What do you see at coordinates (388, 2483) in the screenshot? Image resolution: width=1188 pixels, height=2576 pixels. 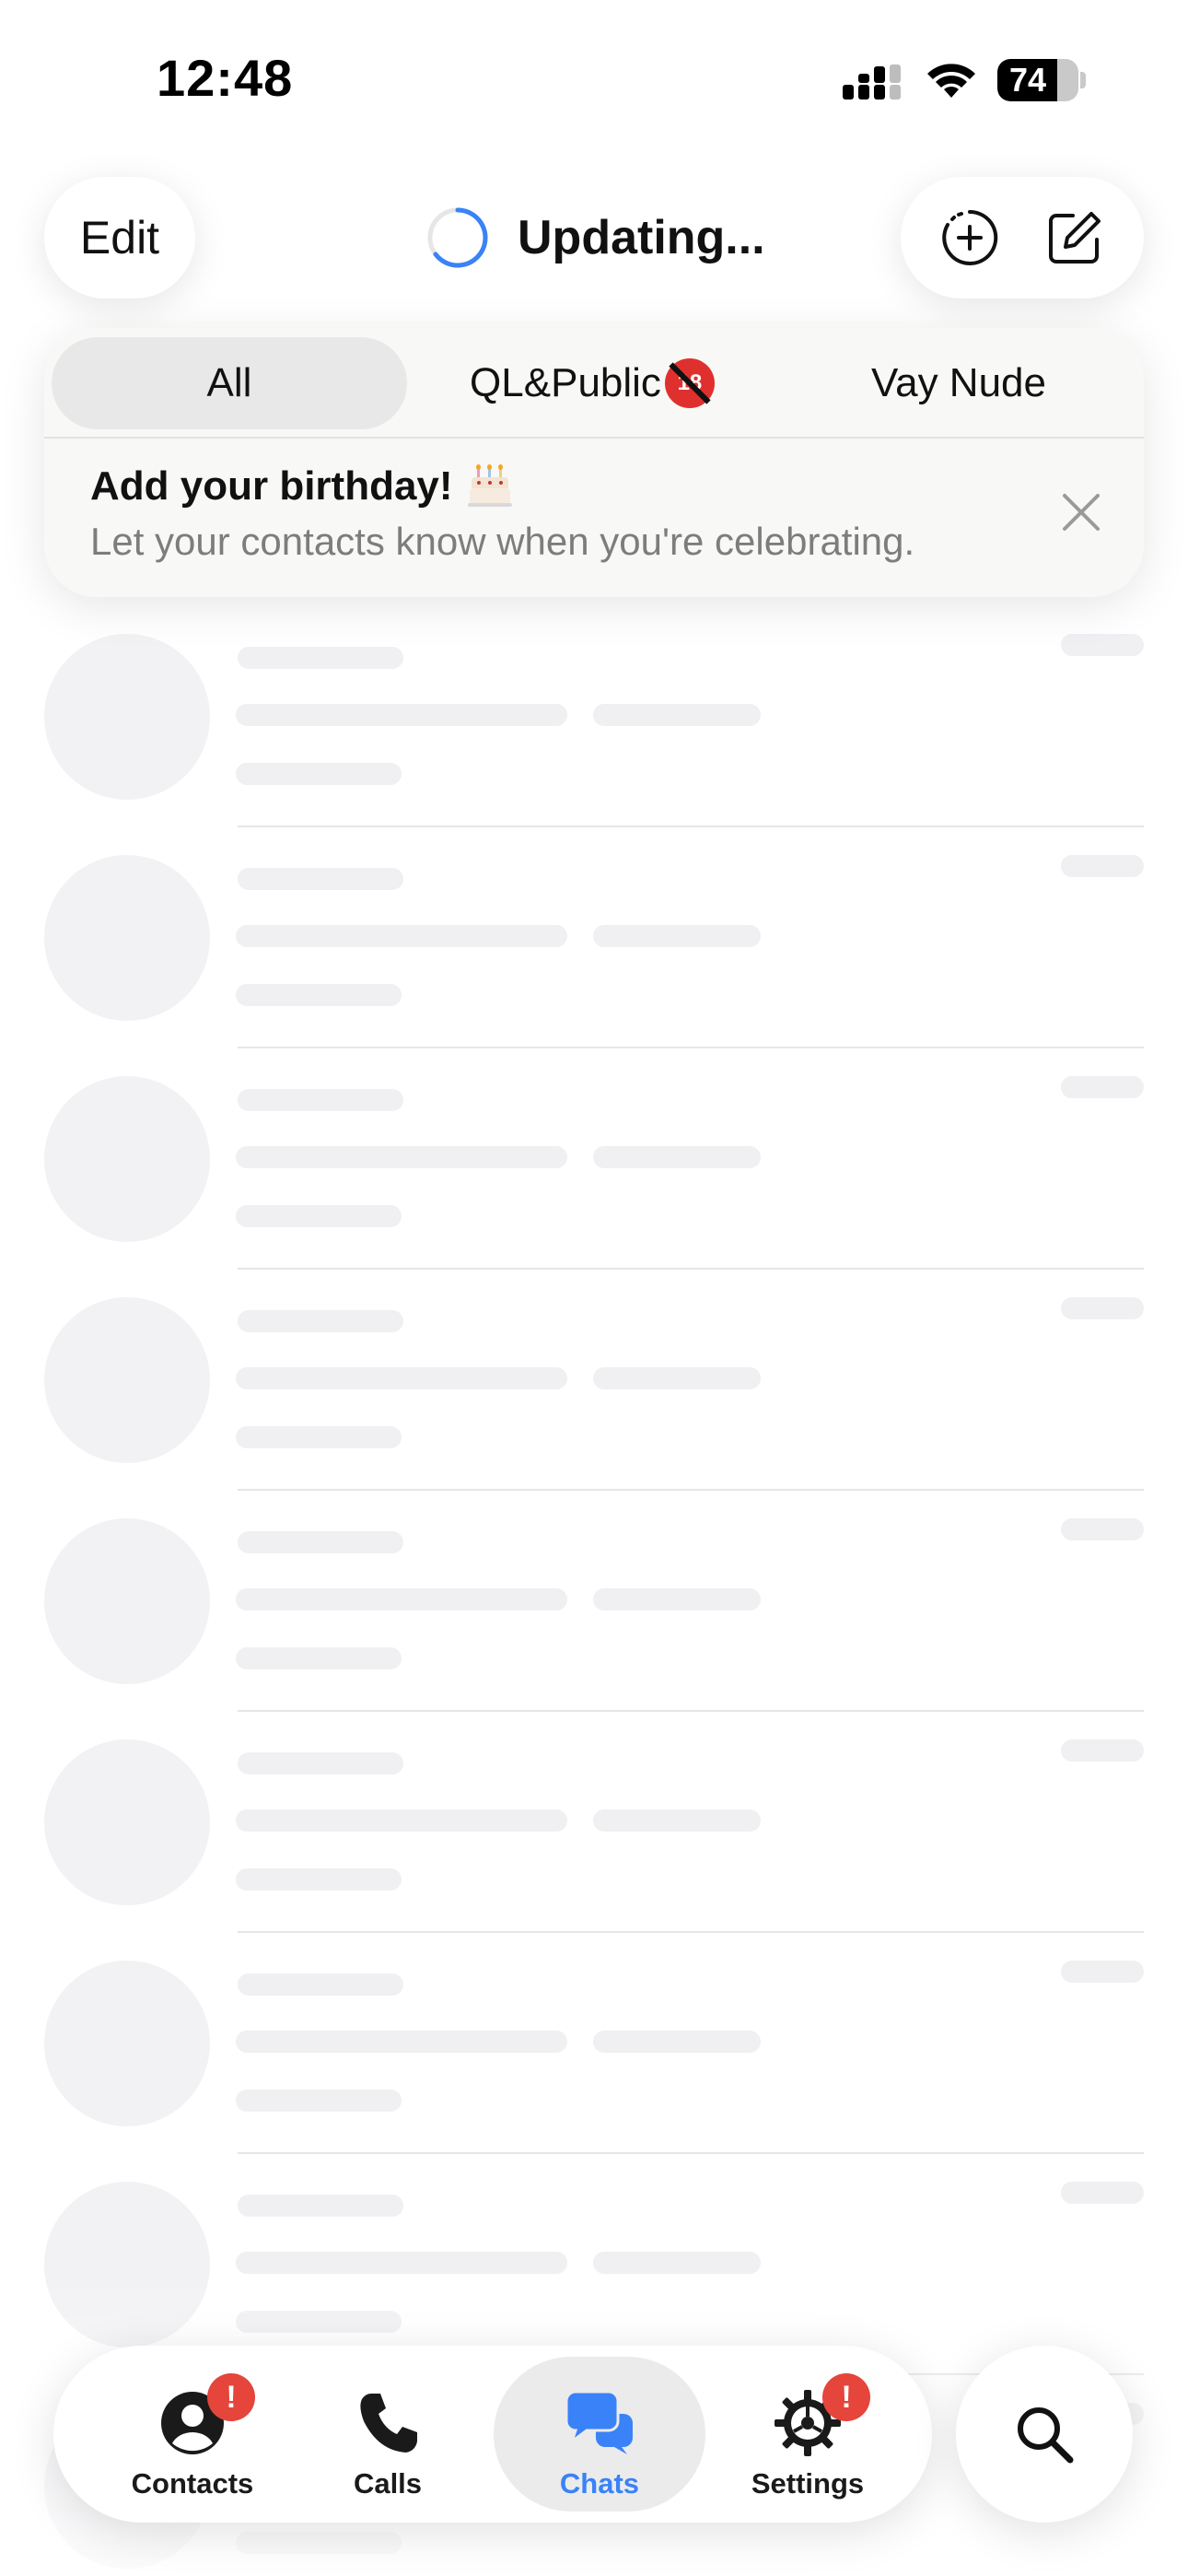 I see `tab-label: Calls` at bounding box center [388, 2483].